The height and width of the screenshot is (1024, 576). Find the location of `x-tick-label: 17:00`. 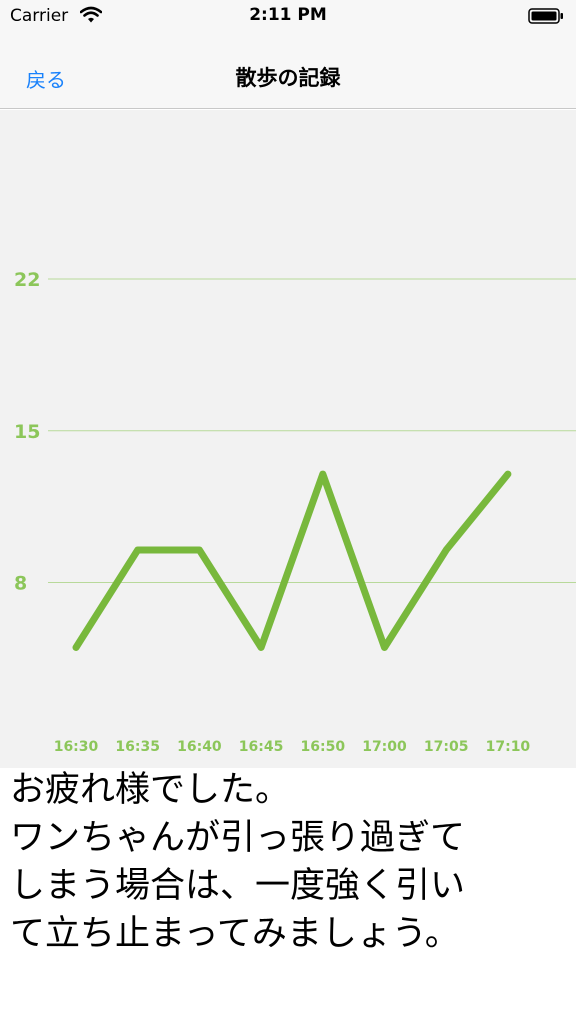

x-tick-label: 17:00 is located at coordinates (384, 747).